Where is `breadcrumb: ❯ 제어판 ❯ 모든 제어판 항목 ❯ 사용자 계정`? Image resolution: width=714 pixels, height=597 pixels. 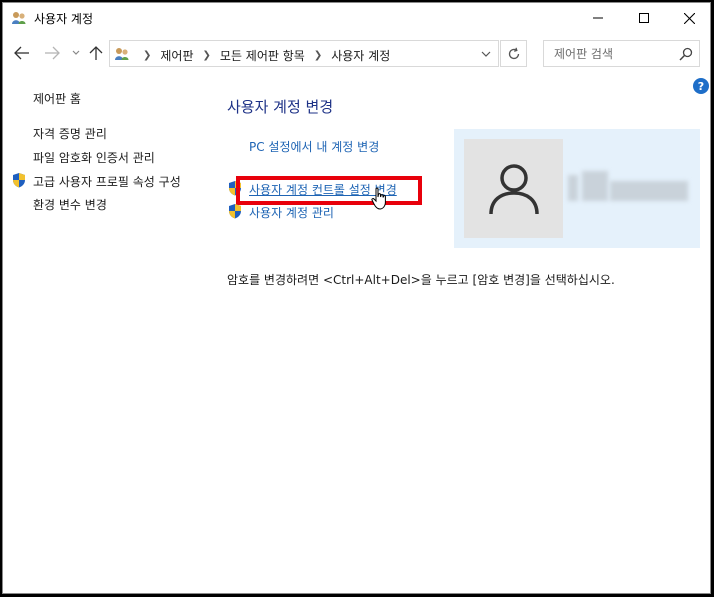 breadcrumb: ❯ 제어판 ❯ 모든 제어판 항목 ❯ 사용자 계정 is located at coordinates (262, 55).